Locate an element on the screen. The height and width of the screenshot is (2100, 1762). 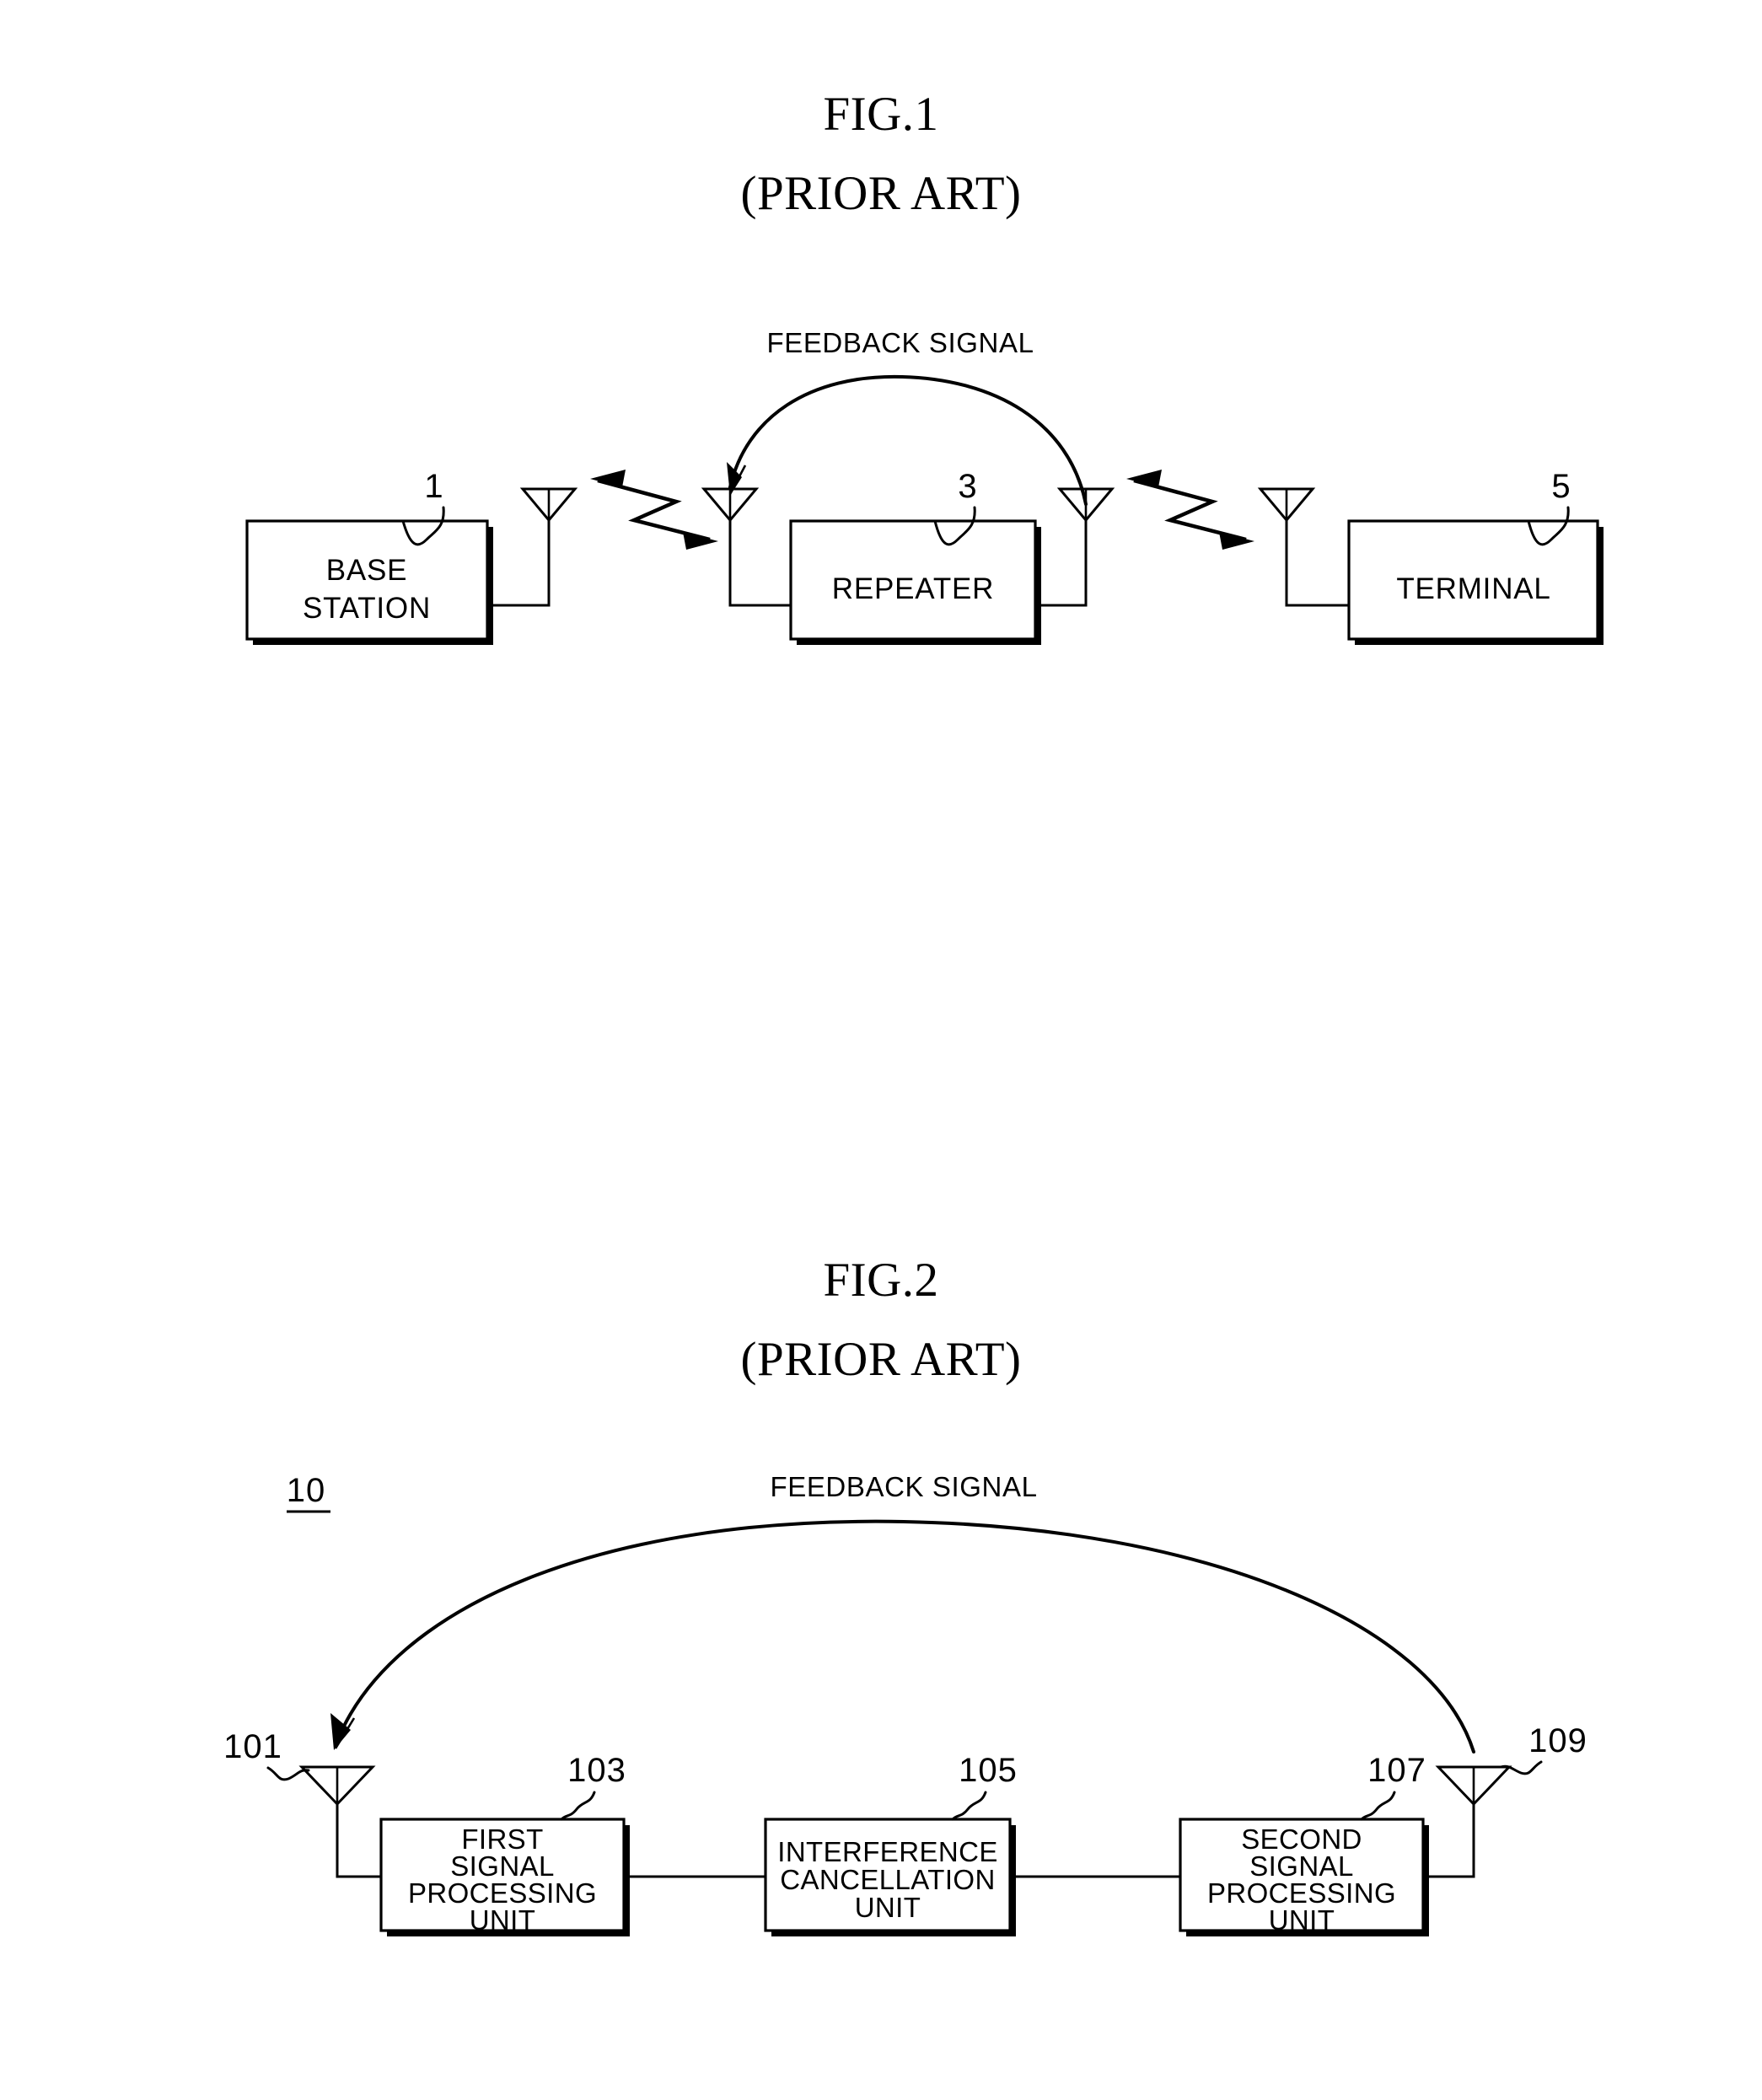
fig2-fspu-line4: UNIT is located at coordinates (503, 1920).